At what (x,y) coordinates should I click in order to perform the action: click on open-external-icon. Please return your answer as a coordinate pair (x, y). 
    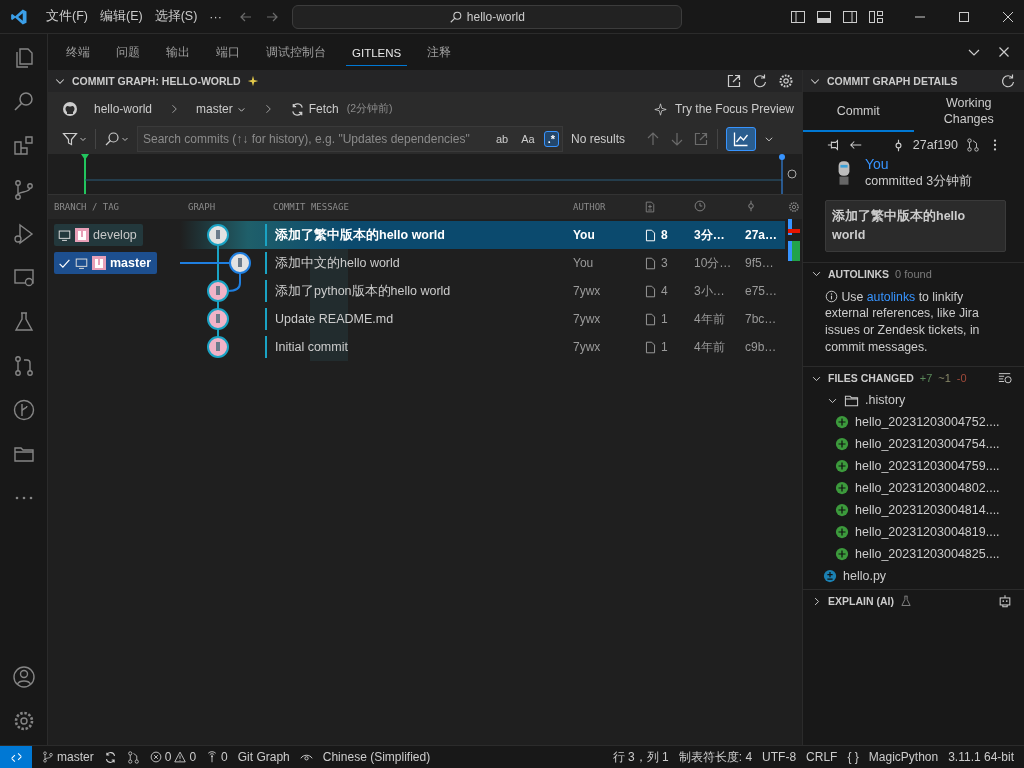
    Looking at the image, I should click on (734, 81).